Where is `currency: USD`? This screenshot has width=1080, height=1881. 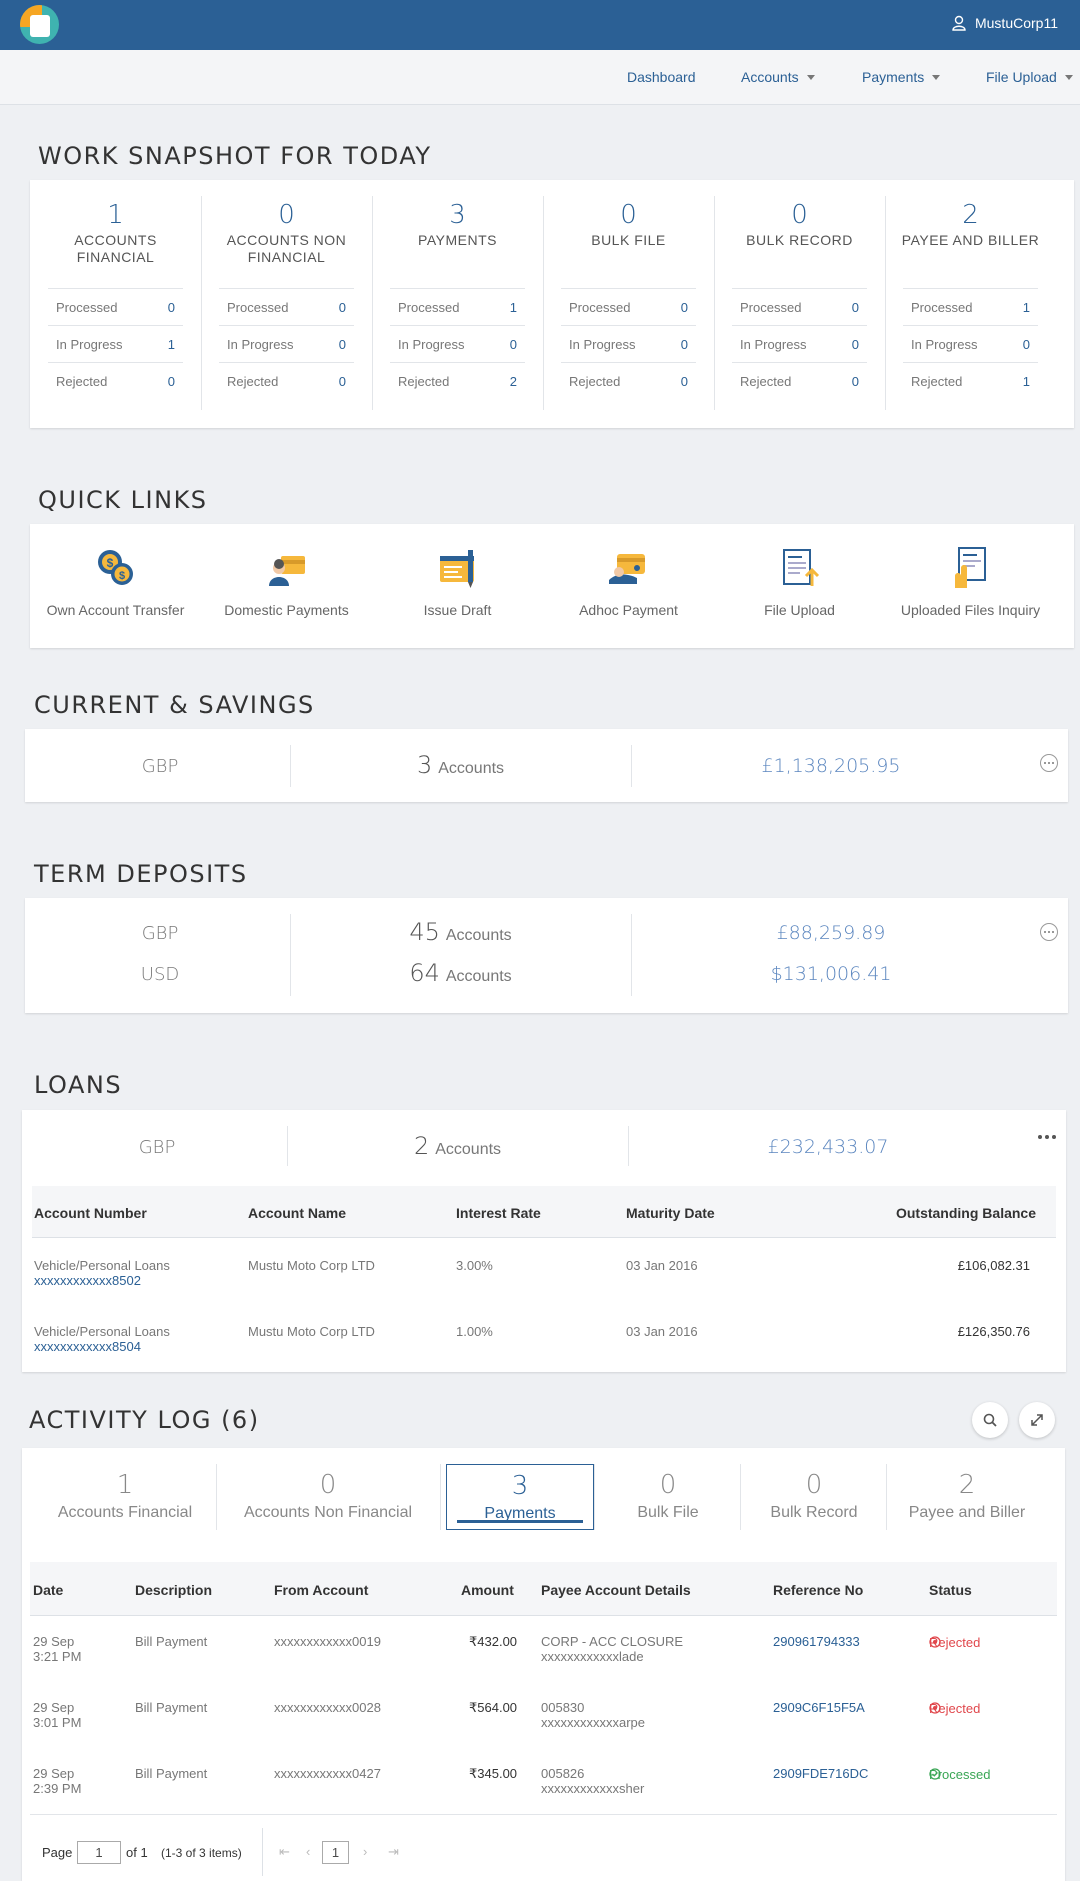
currency: USD is located at coordinates (160, 974).